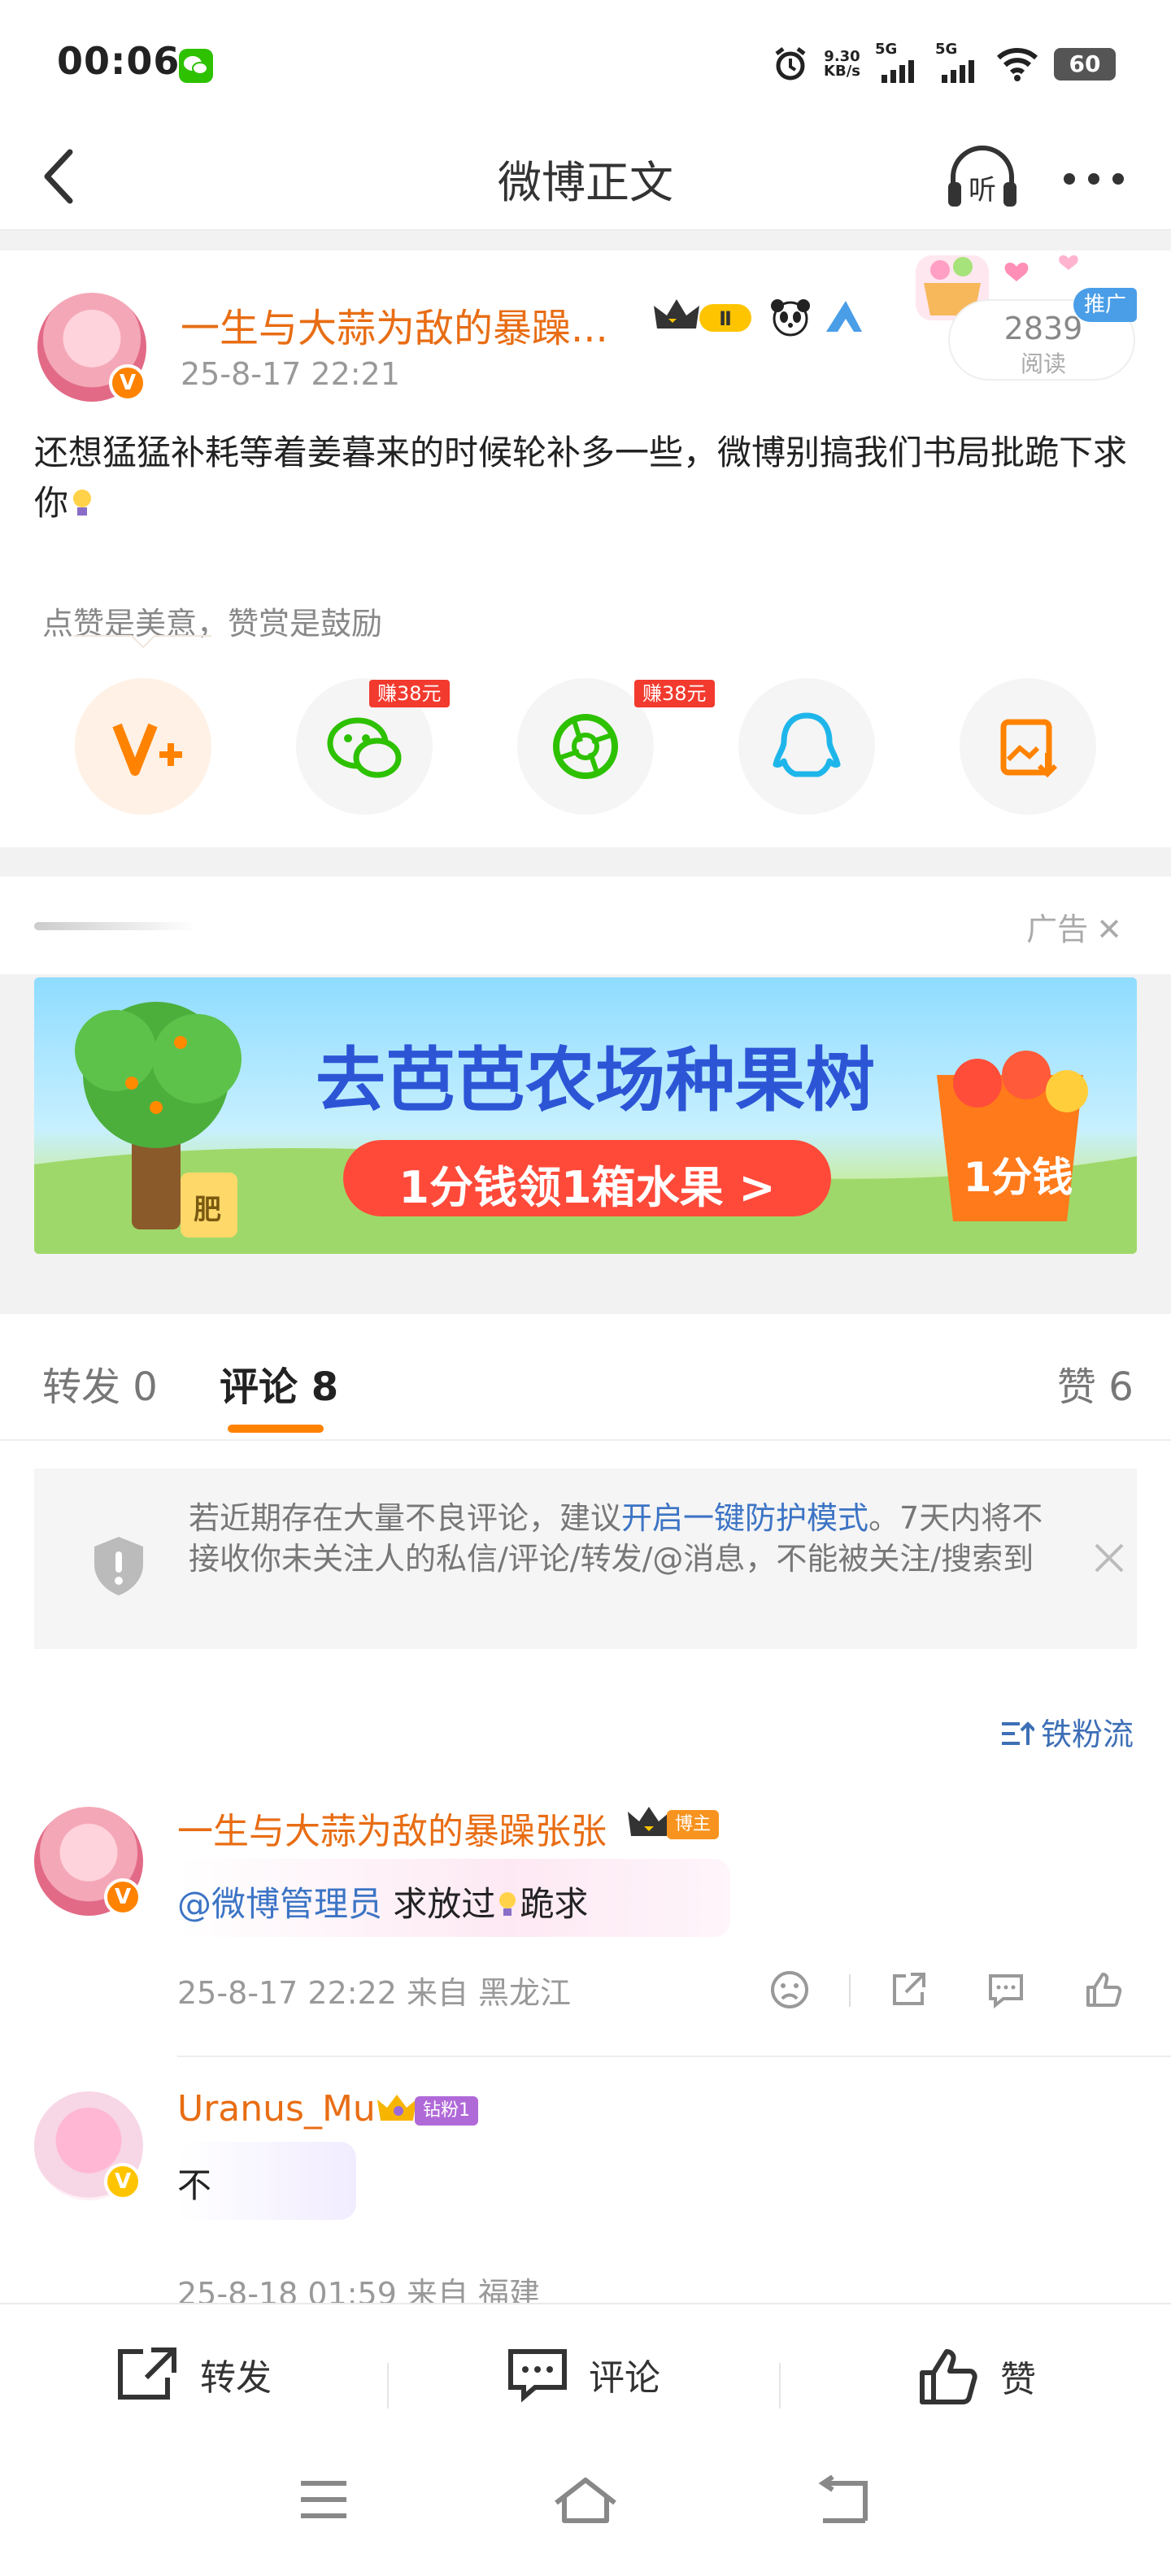 The height and width of the screenshot is (2576, 1171). Describe the element at coordinates (585, 61) in the screenshot. I see `status-bar: 00:06 9.30 KB/s 5G 5G 60` at that location.